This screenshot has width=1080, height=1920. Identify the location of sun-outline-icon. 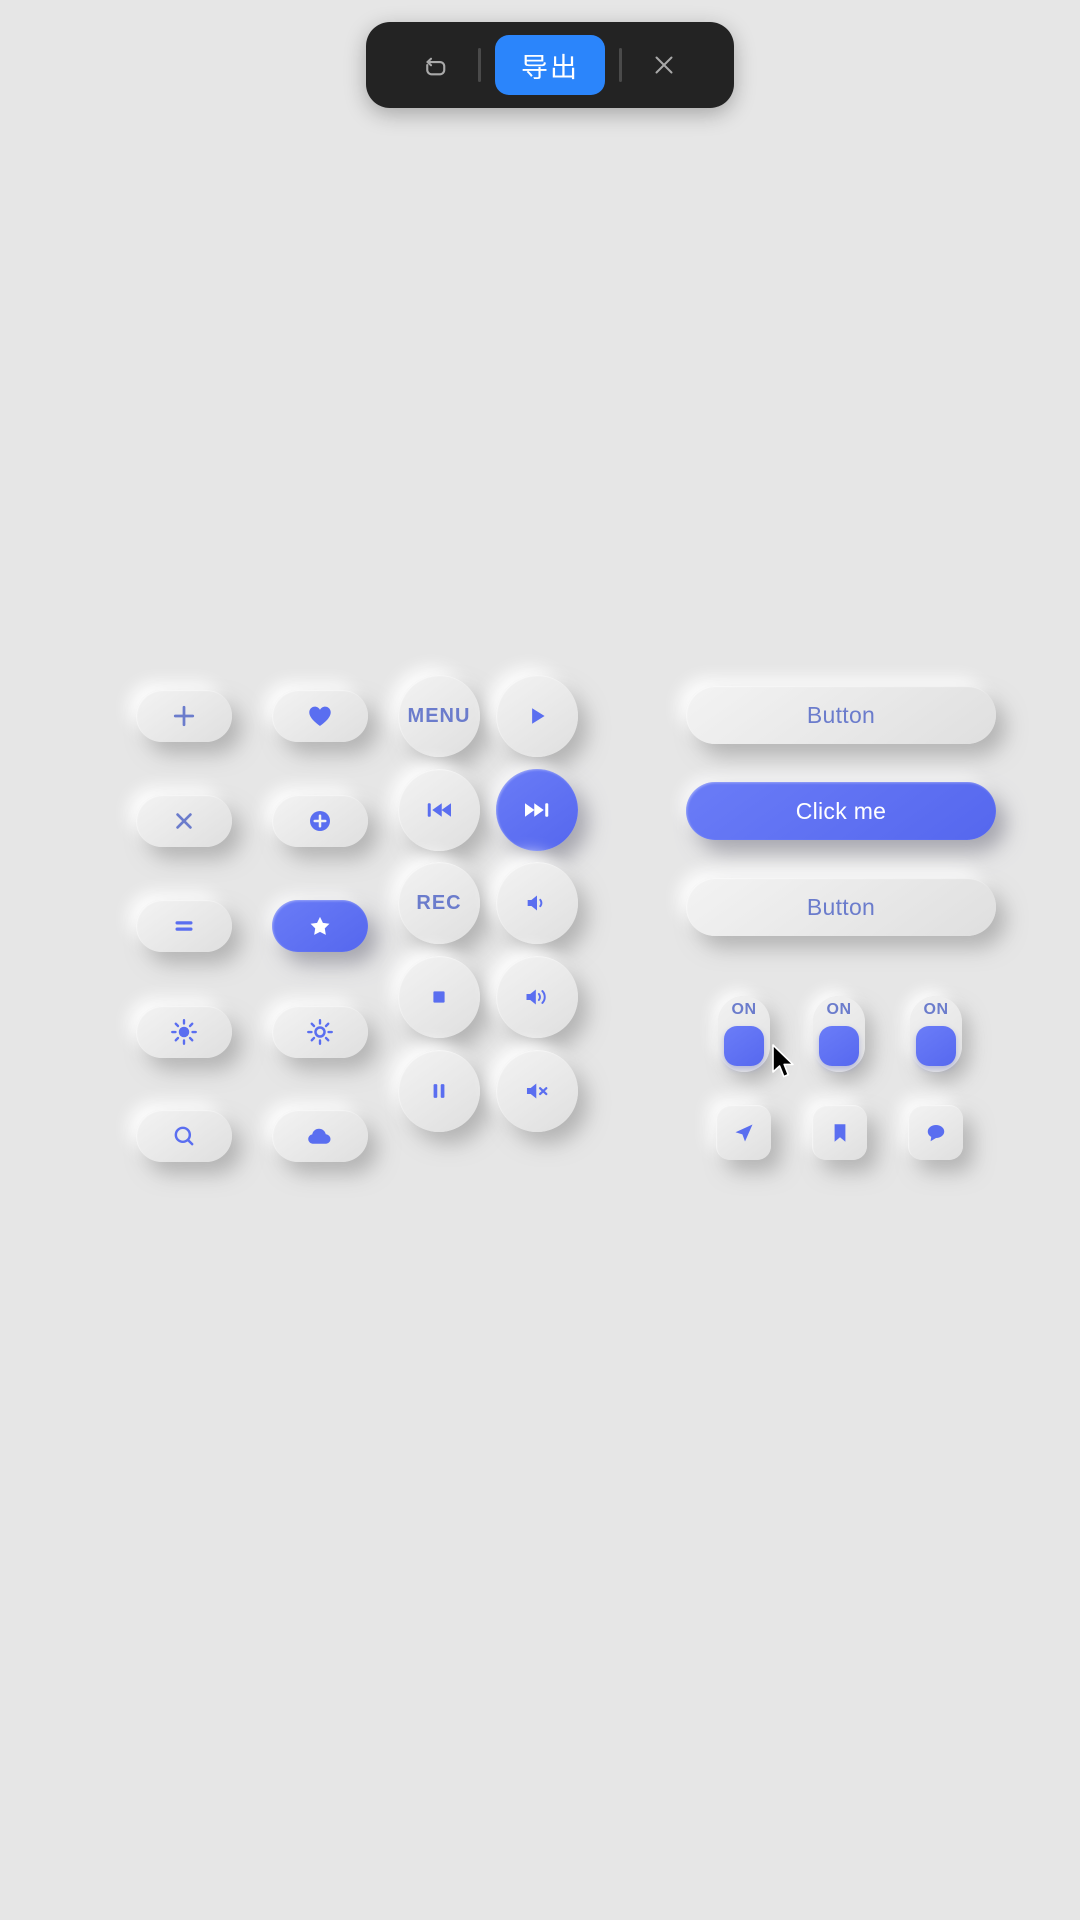
(320, 1032).